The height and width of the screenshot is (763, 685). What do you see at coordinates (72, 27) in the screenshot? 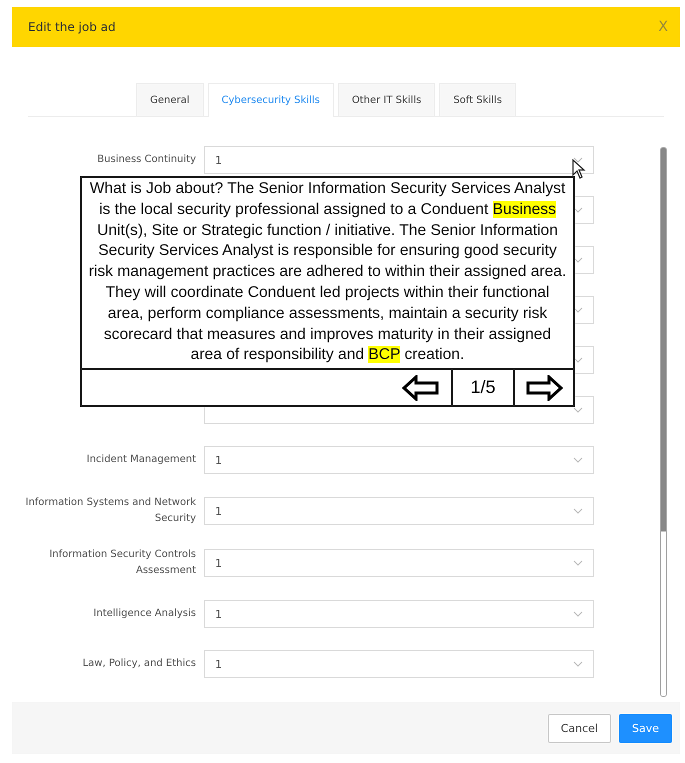
I see `dialog-title: Edit the job ad` at bounding box center [72, 27].